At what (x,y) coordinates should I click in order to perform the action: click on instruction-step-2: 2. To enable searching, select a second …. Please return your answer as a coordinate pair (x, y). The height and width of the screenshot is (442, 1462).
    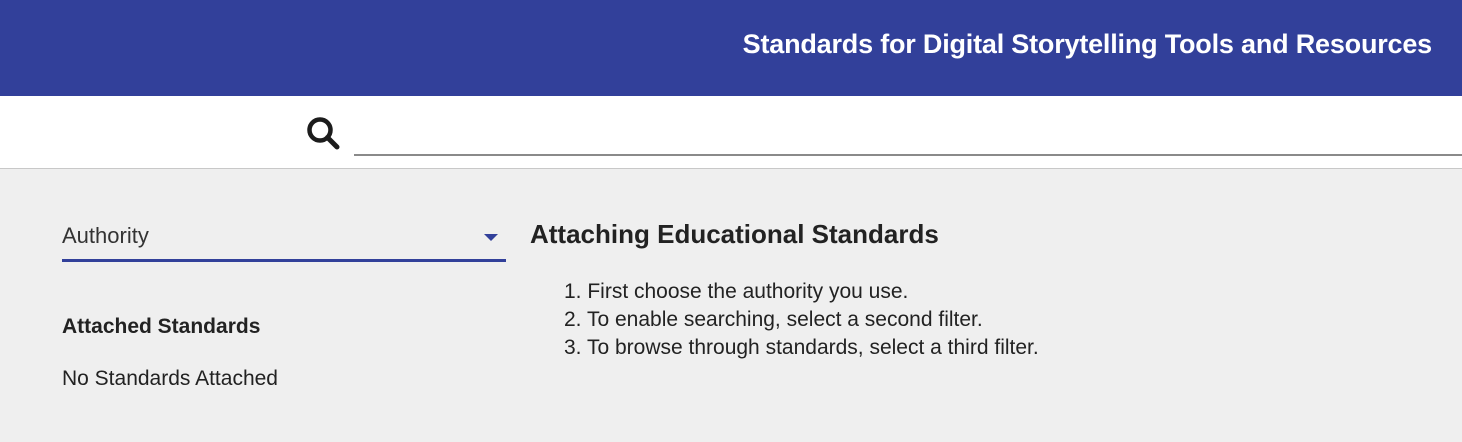
    Looking at the image, I should click on (773, 319).